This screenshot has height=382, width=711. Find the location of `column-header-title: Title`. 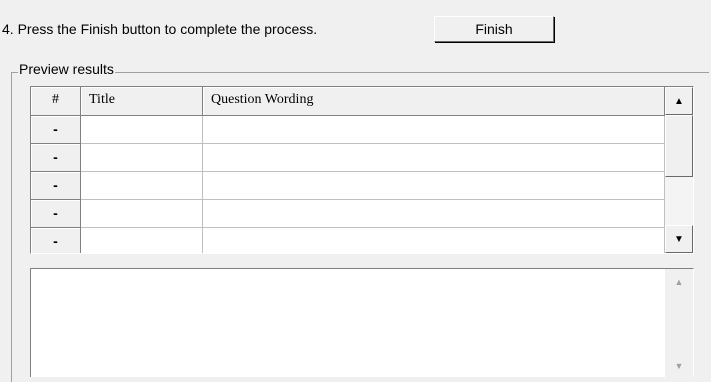

column-header-title: Title is located at coordinates (142, 101).